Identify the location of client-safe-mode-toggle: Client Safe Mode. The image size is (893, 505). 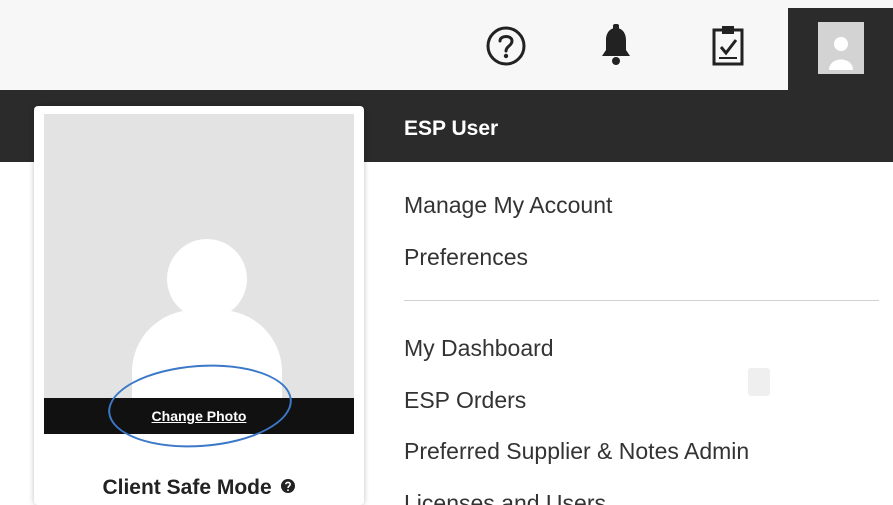
(199, 488).